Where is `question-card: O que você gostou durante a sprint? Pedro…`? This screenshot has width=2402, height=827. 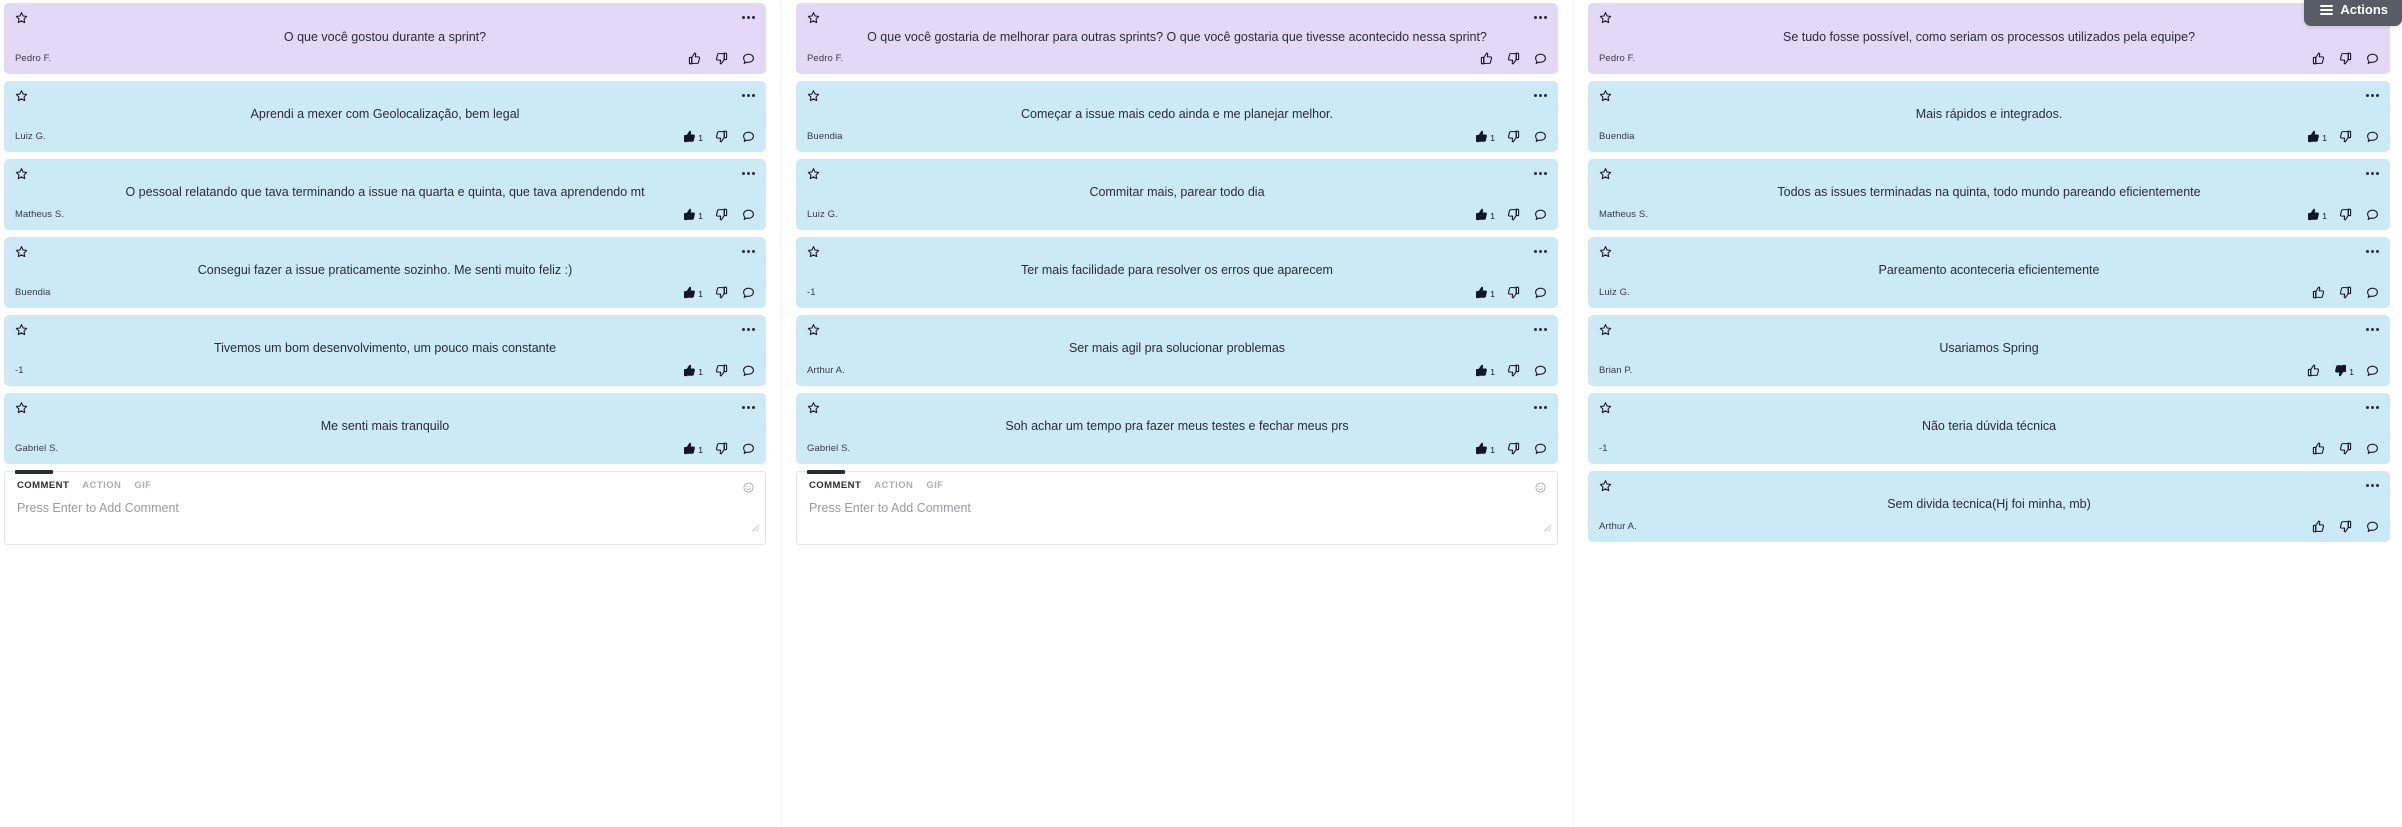
question-card: O que você gostou durante a sprint? Pedro… is located at coordinates (385, 38).